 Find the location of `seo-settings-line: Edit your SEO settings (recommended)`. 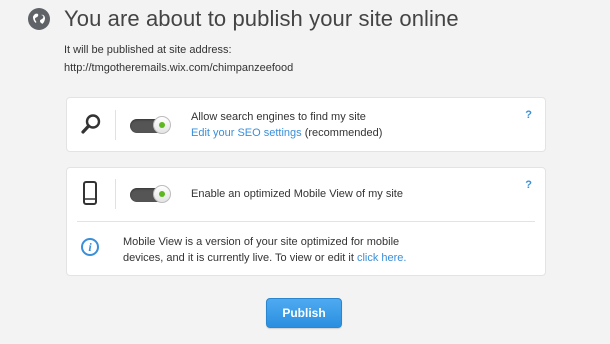

seo-settings-line: Edit your SEO settings (recommended) is located at coordinates (286, 133).